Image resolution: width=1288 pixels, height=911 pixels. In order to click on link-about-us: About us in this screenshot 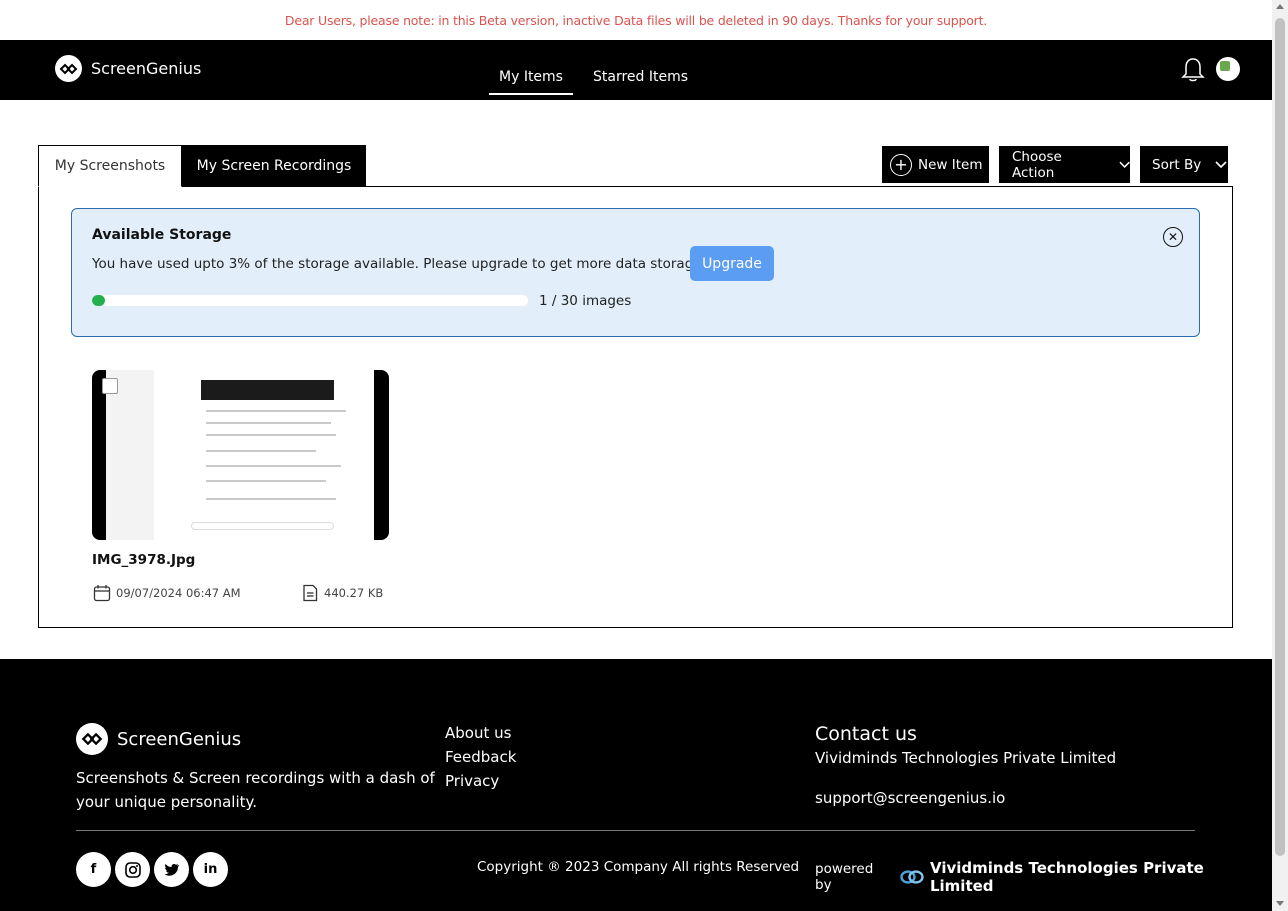, I will do `click(480, 733)`.